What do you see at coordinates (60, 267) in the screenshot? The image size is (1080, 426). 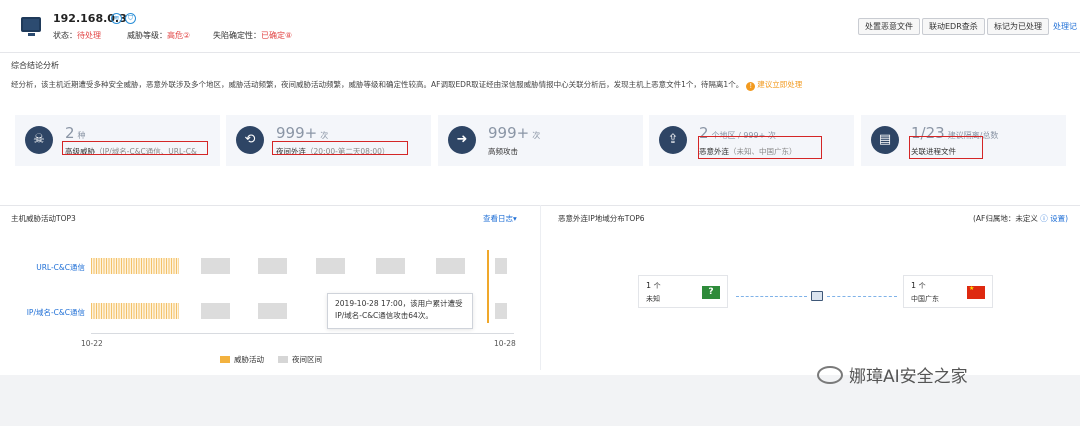 I see `row-label-url-cc: URL-C&C通信` at bounding box center [60, 267].